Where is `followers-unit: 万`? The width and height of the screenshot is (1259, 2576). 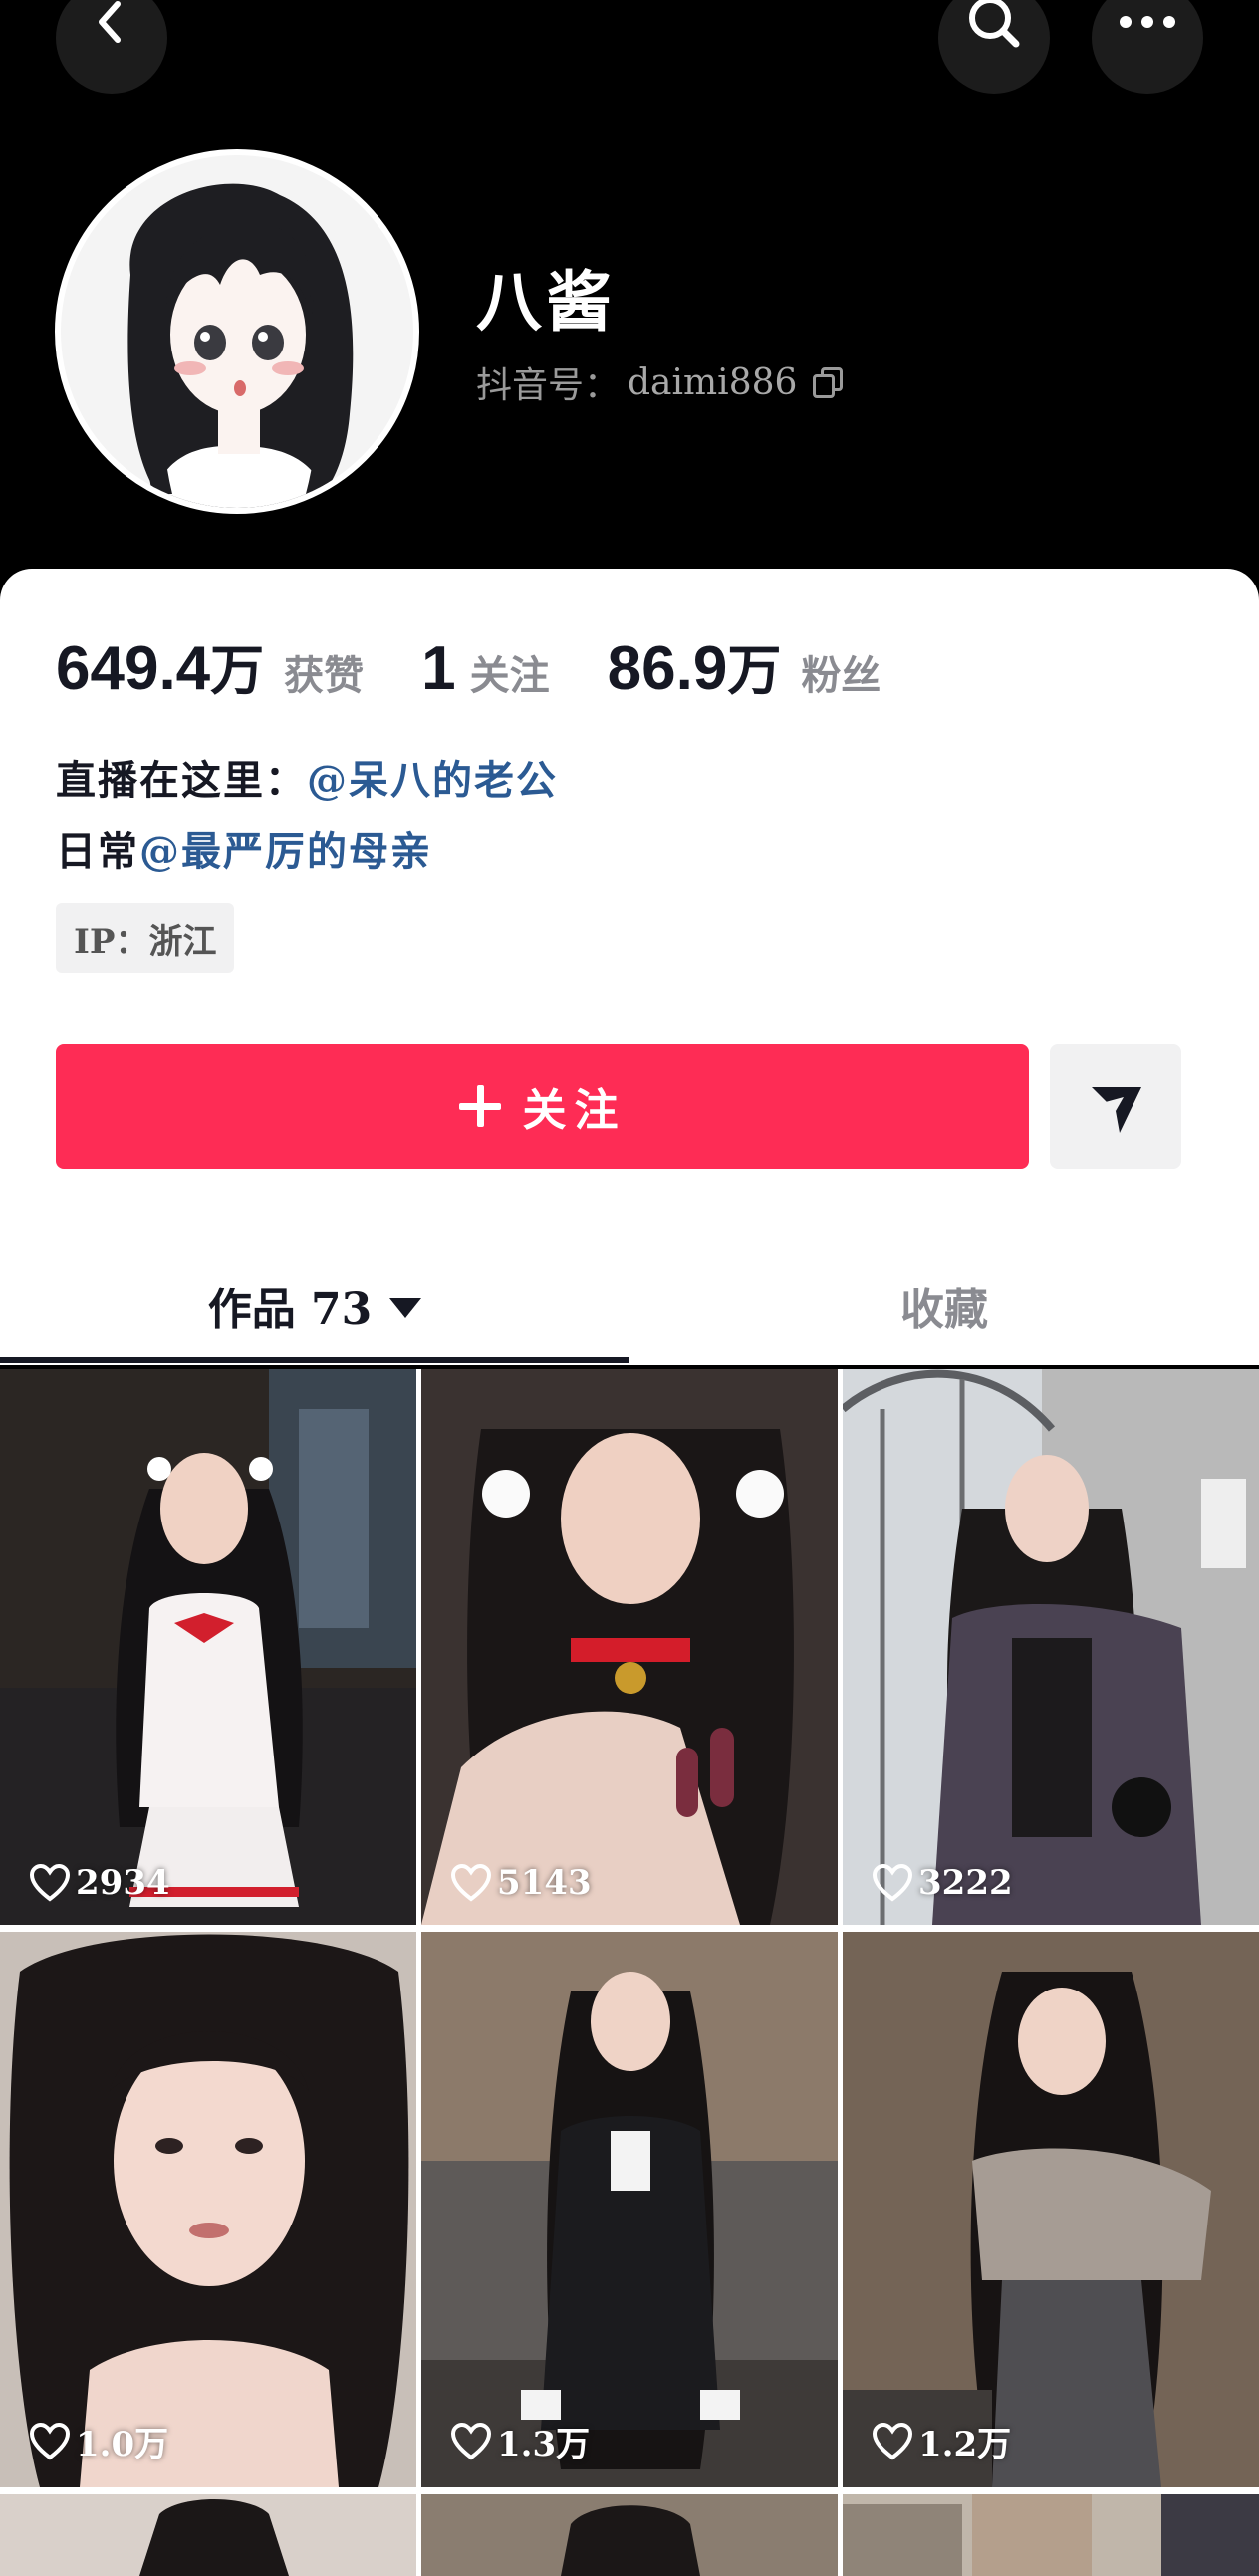
followers-unit: 万 is located at coordinates (754, 665).